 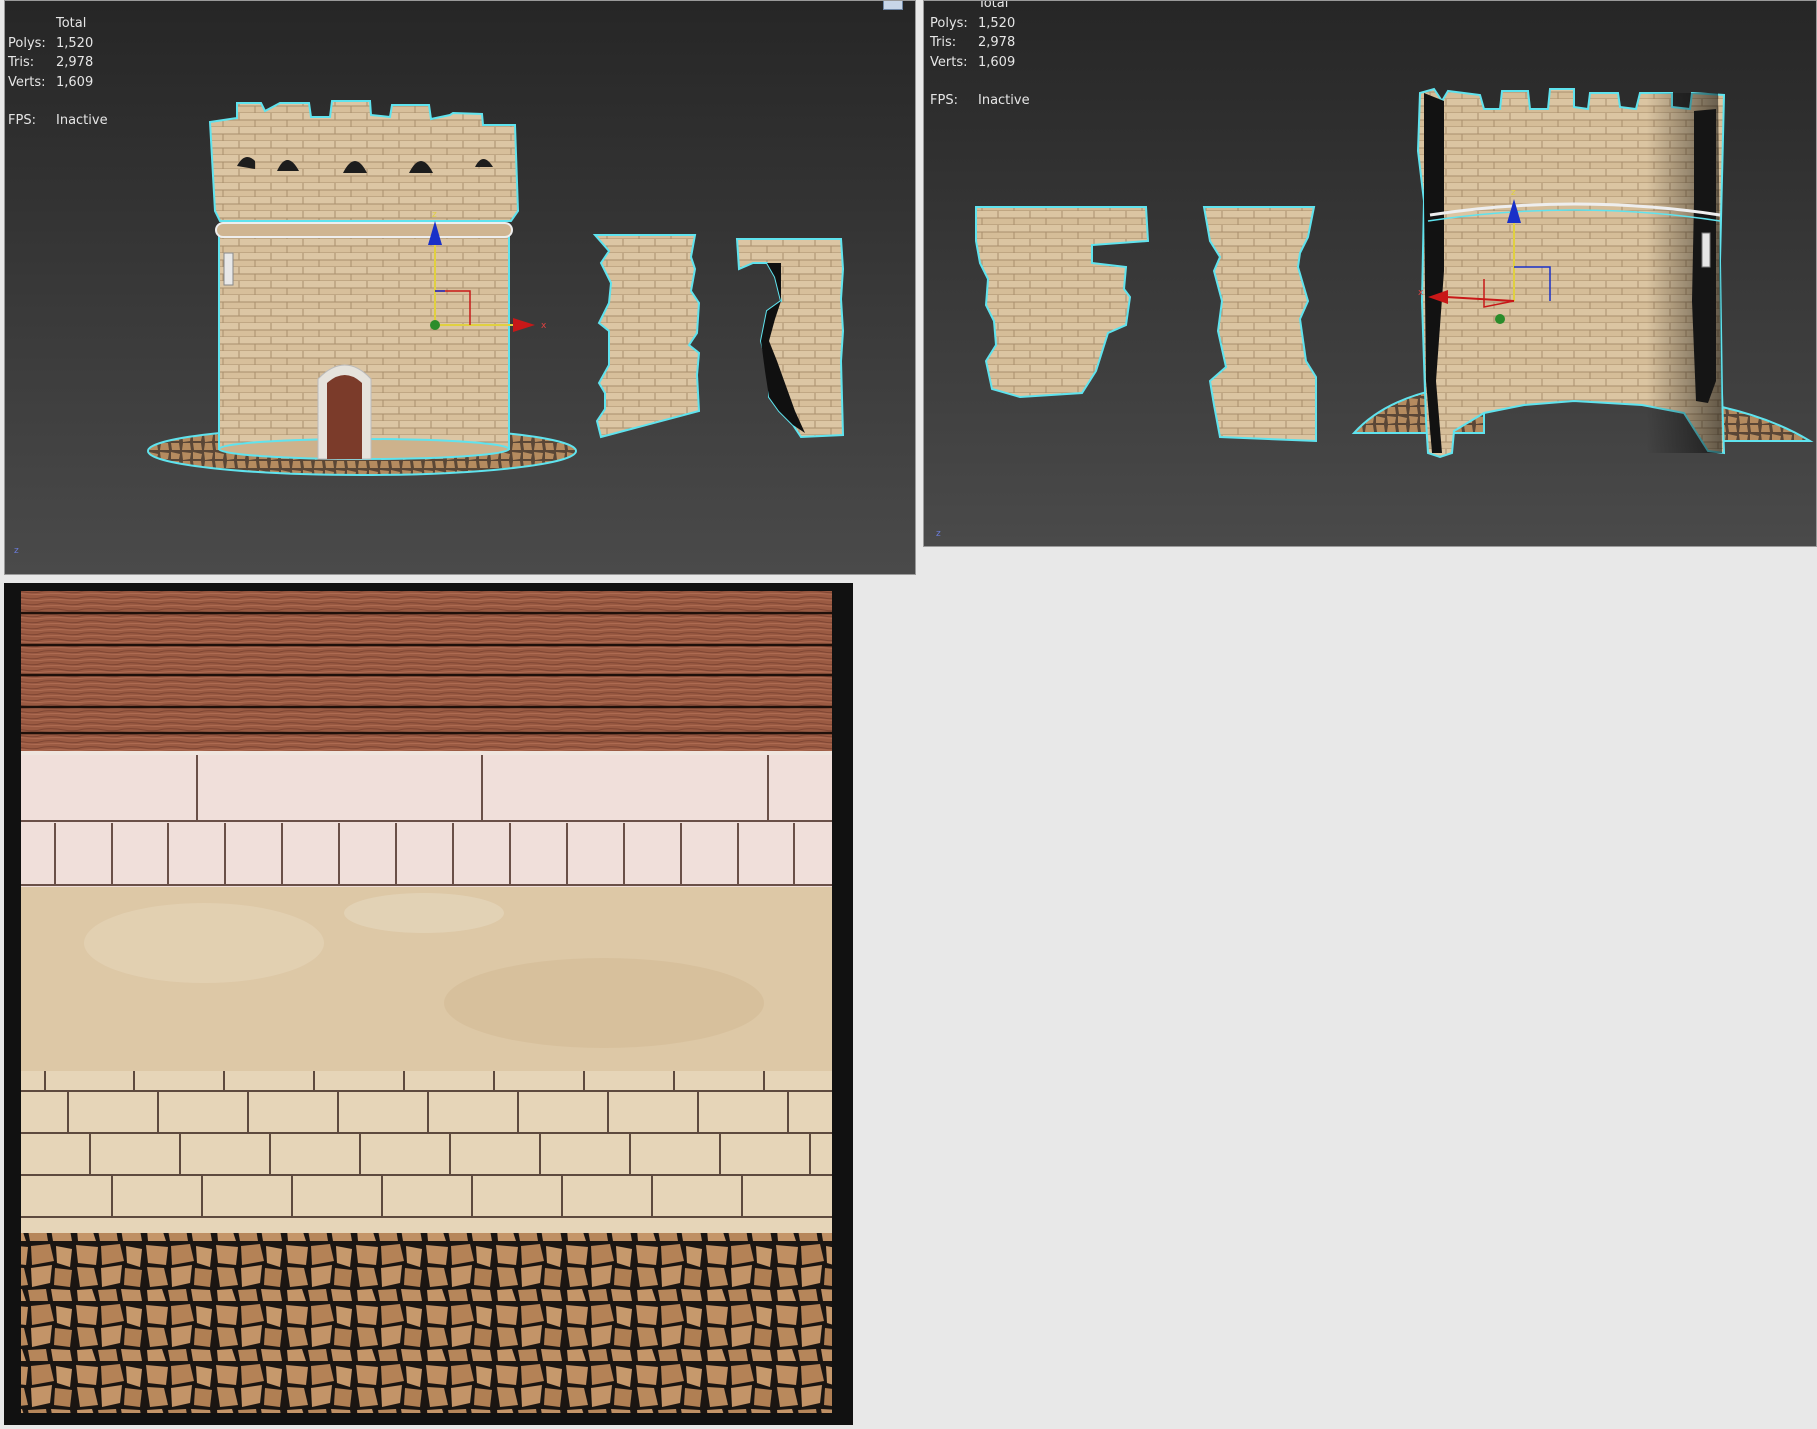 I want to click on tower-model, so click(x=364, y=280).